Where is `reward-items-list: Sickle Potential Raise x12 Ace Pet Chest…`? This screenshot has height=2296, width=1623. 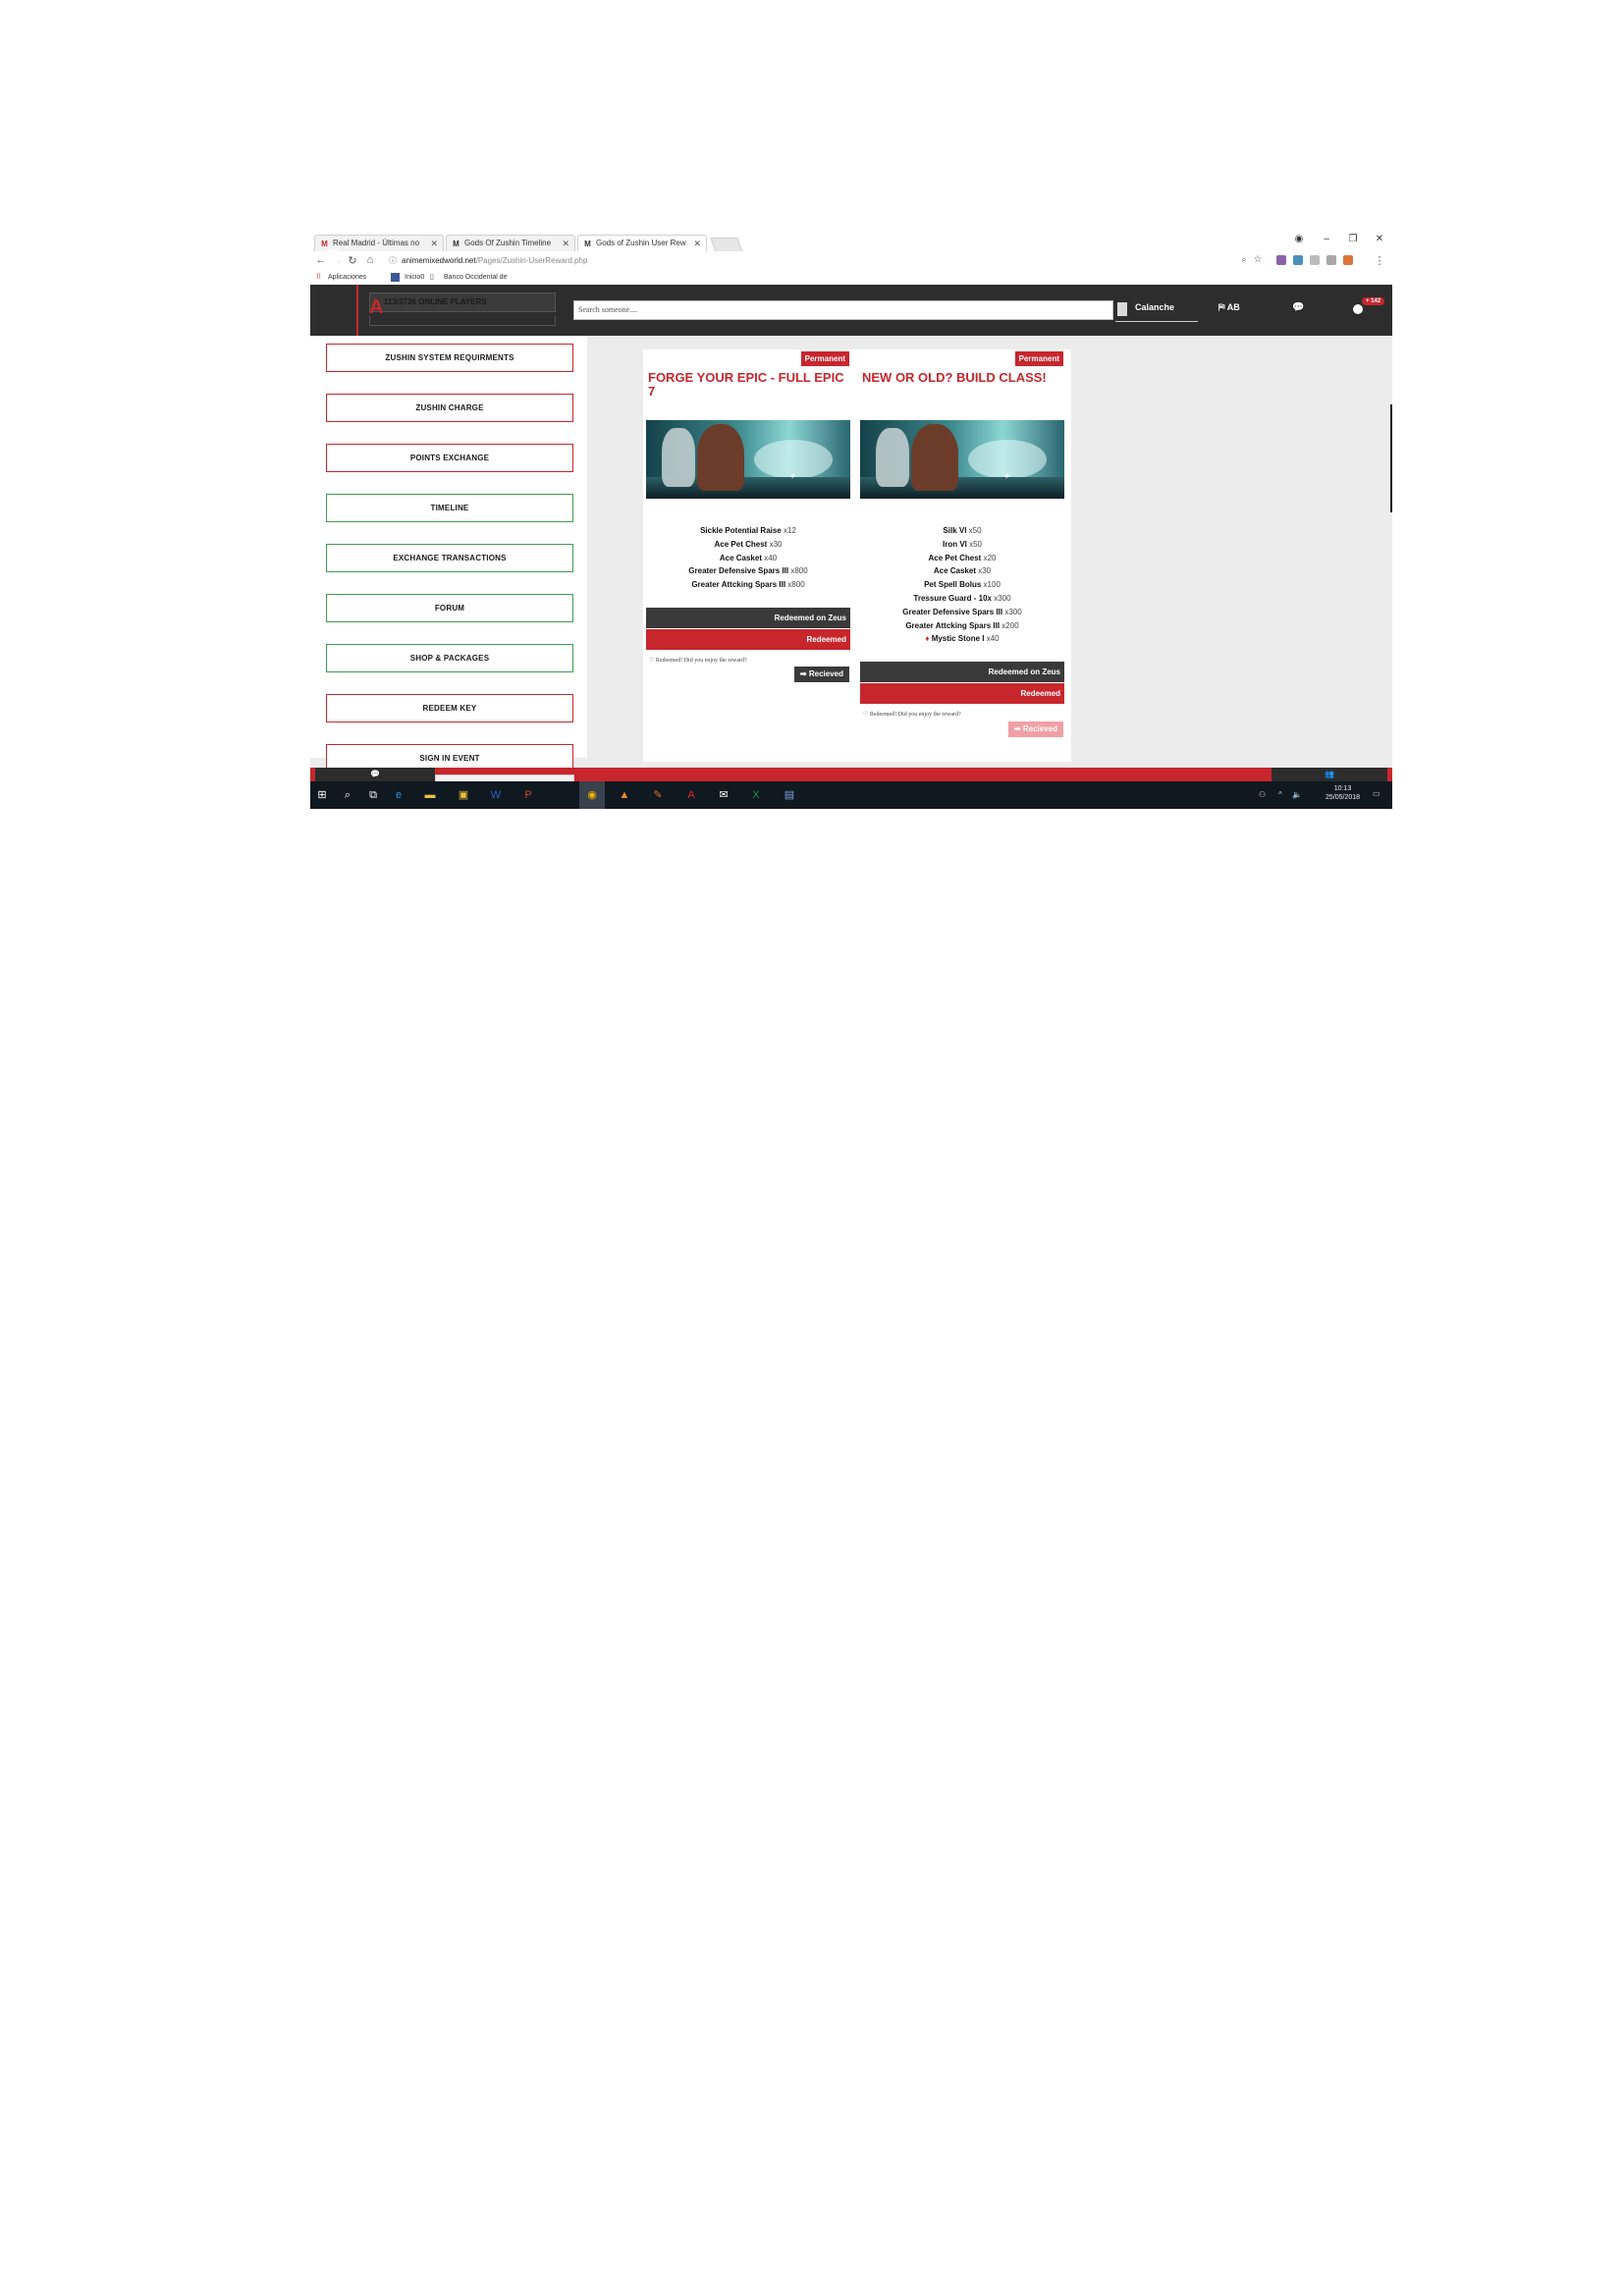 reward-items-list: Sickle Potential Raise x12 Ace Pet Chest… is located at coordinates (748, 558).